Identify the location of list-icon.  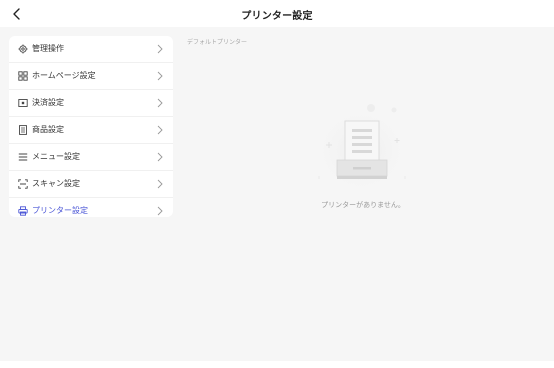
(23, 157).